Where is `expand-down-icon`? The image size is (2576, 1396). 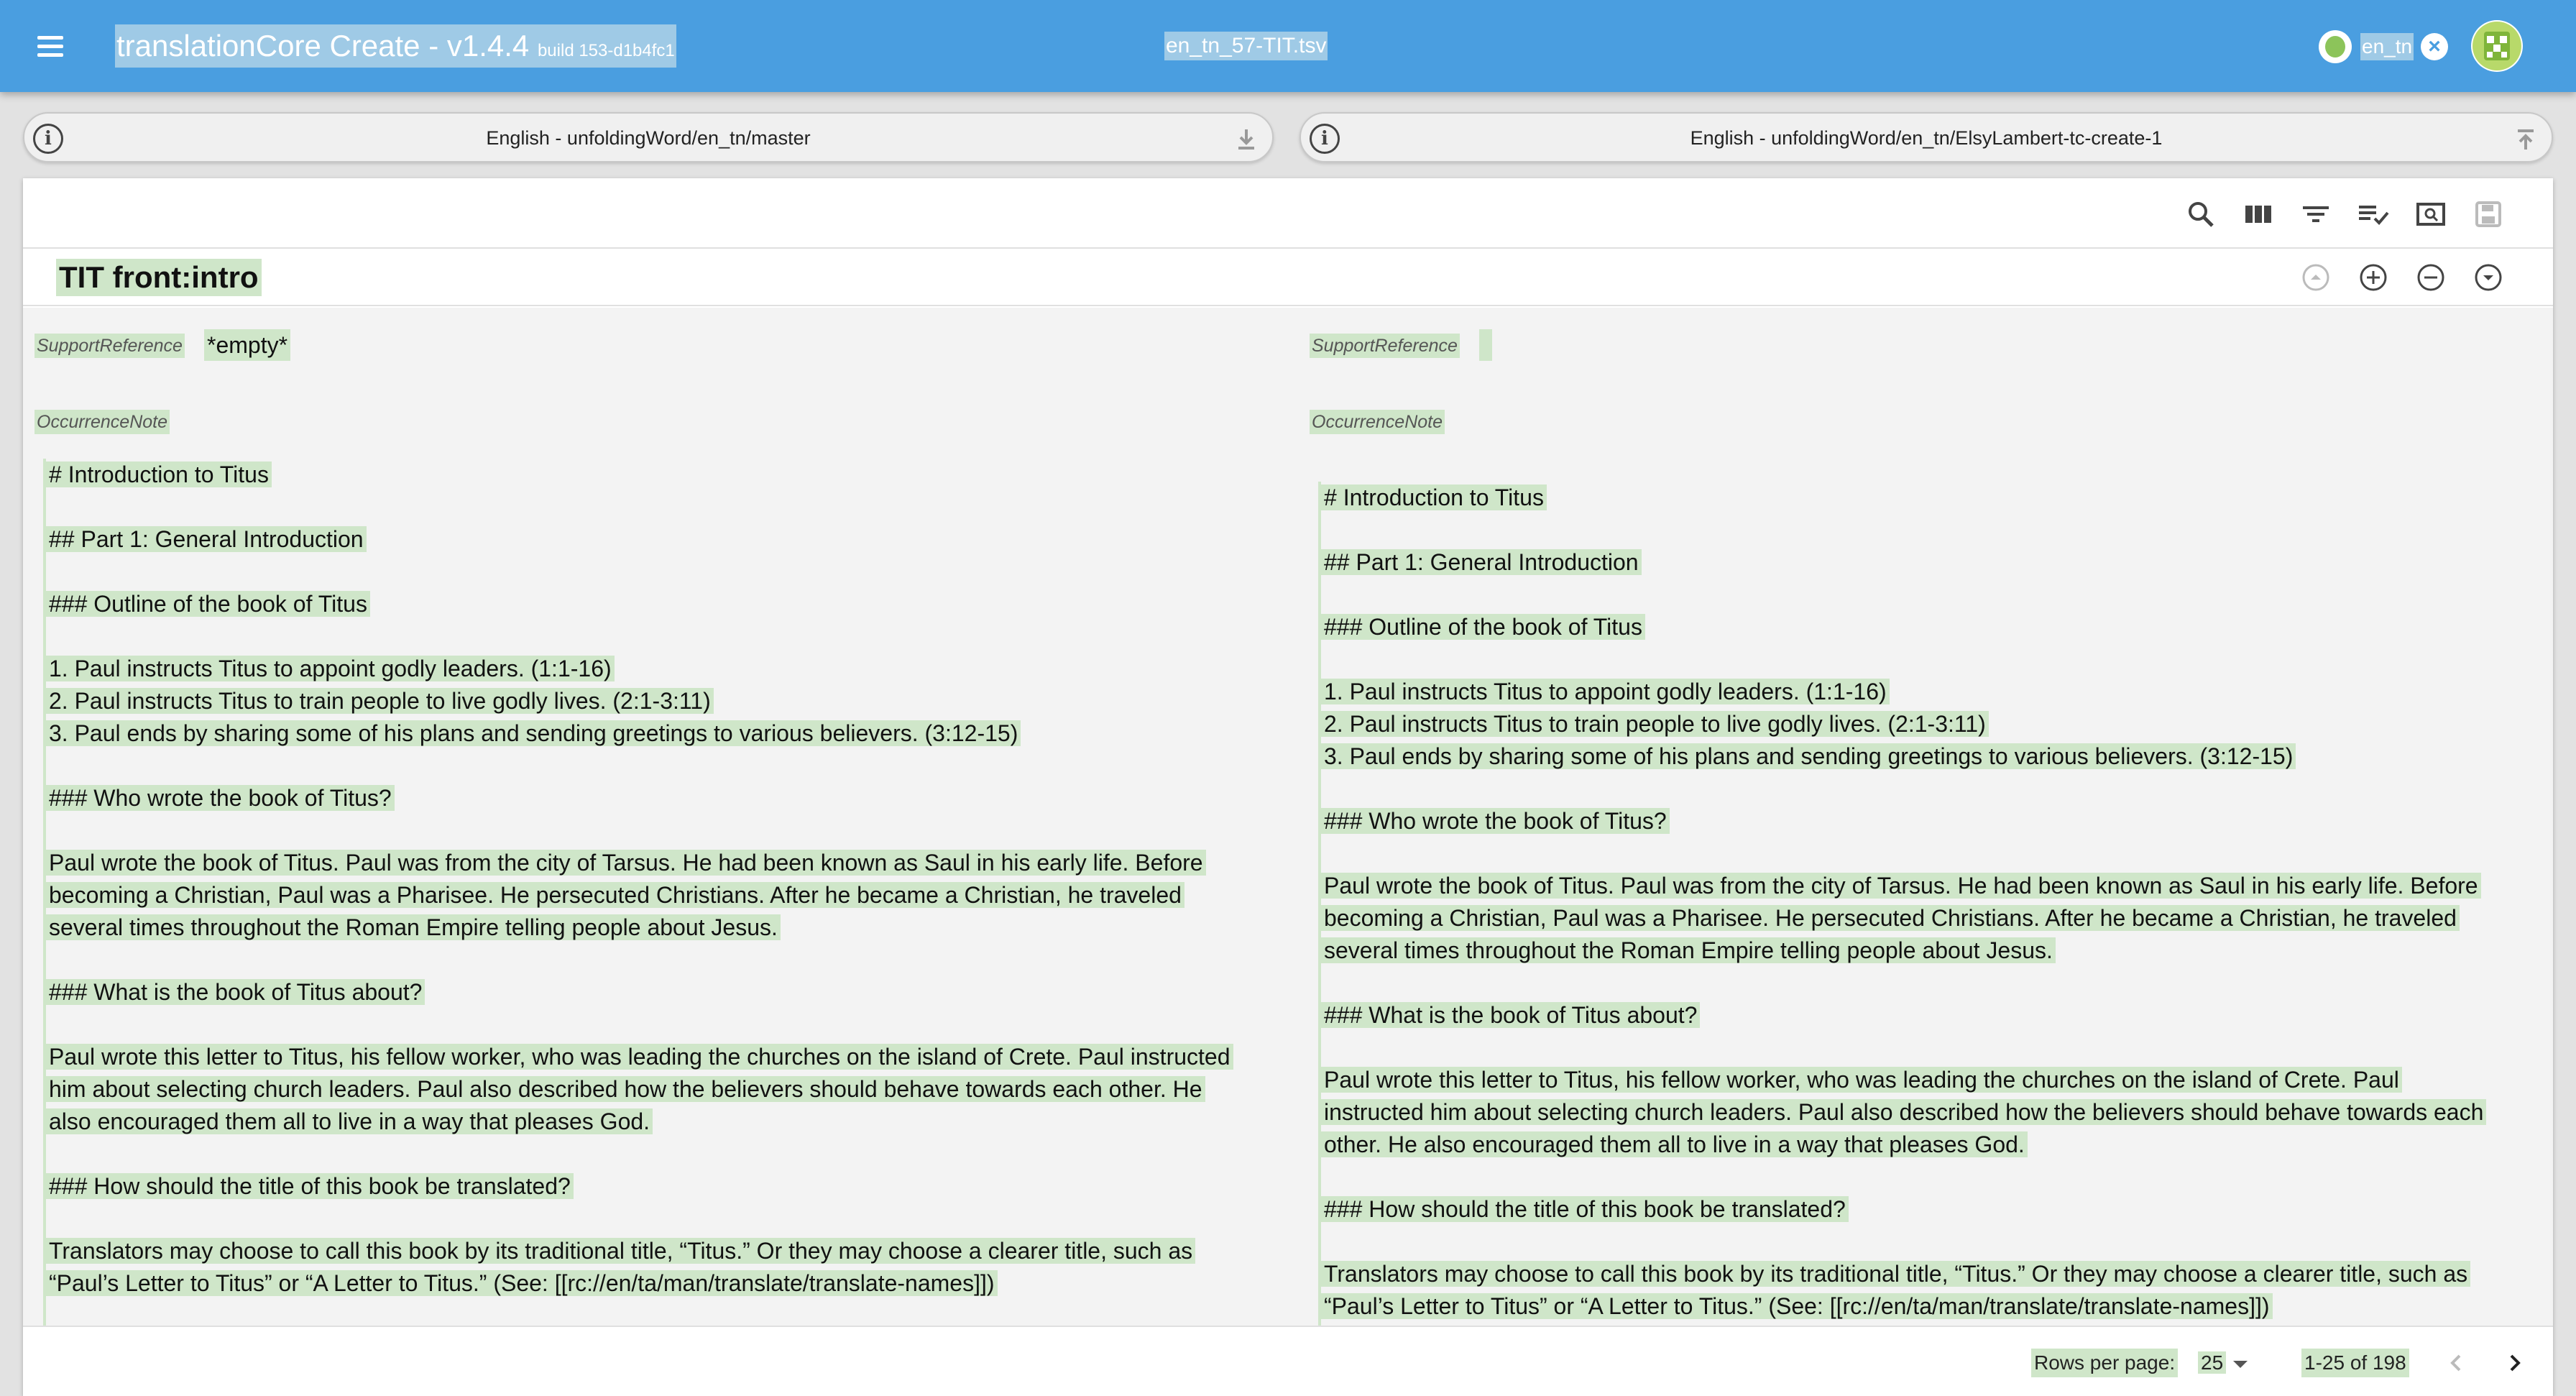
expand-down-icon is located at coordinates (2488, 277).